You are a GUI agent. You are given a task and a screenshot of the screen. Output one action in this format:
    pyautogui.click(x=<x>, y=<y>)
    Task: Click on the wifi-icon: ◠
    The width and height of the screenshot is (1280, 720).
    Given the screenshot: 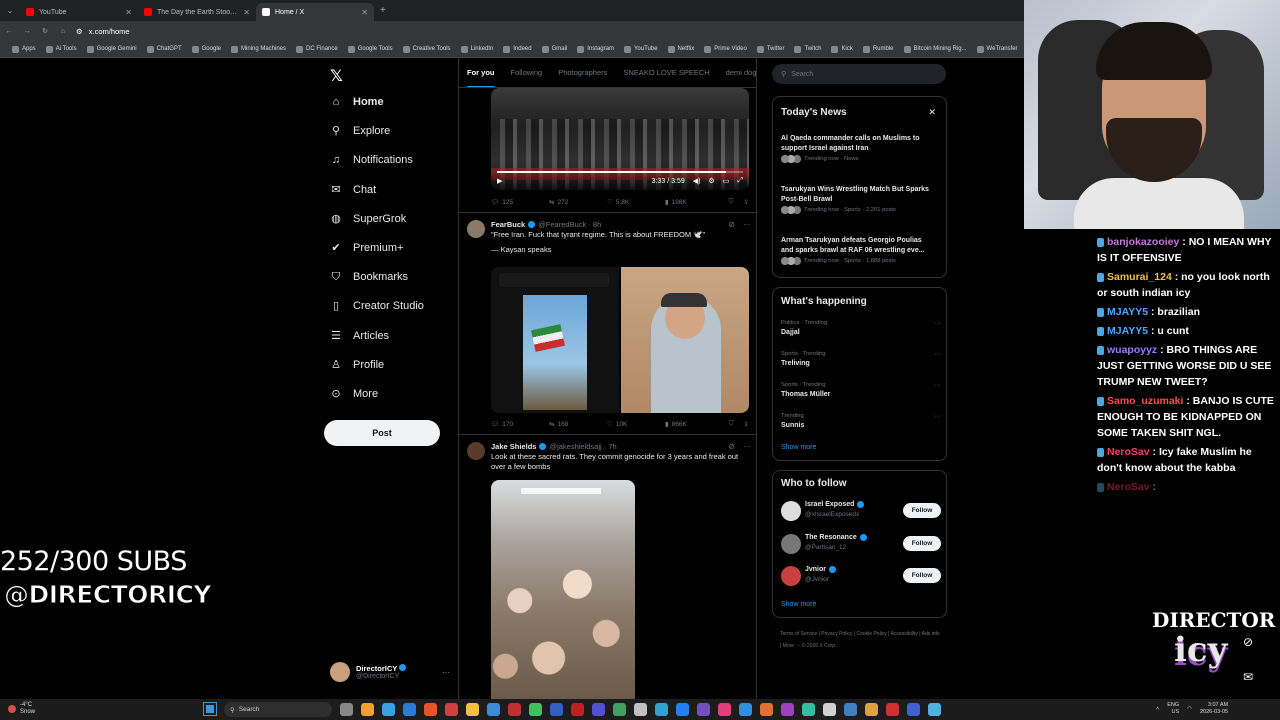 What is the action you would take?
    pyautogui.click(x=1189, y=709)
    